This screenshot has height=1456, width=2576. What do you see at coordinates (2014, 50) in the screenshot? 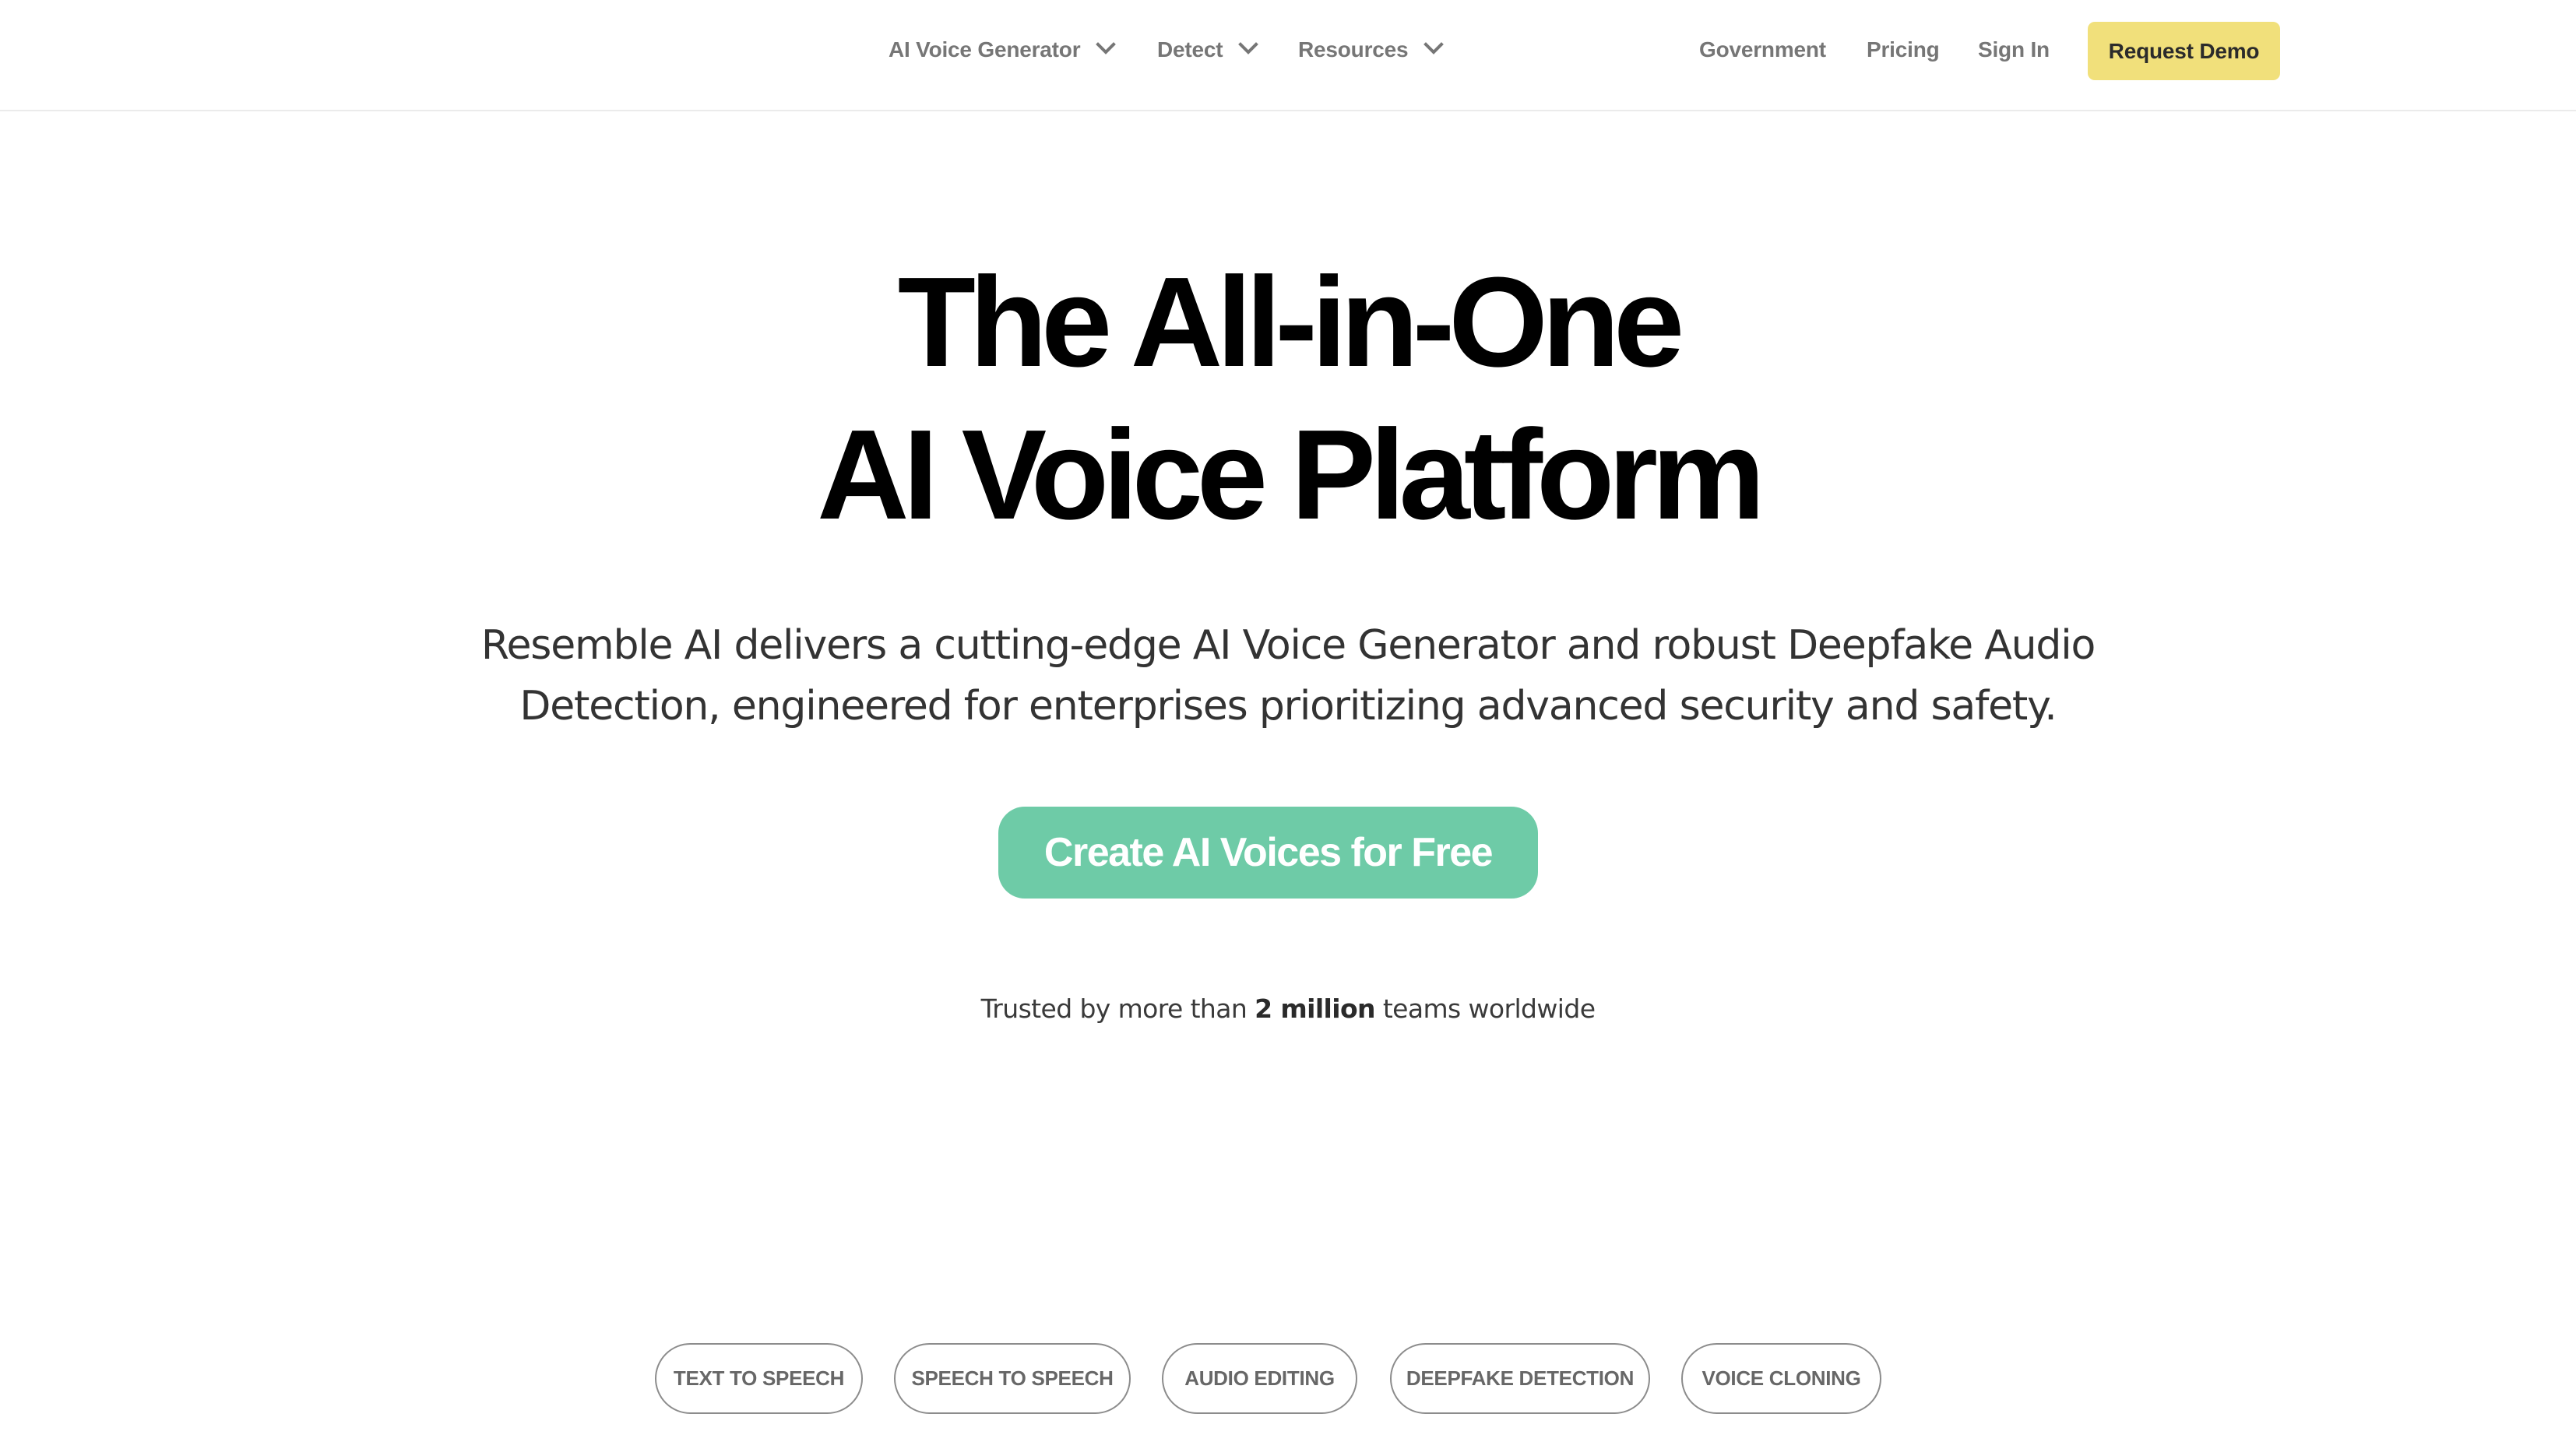
I see `nav-link-sign-in: Sign In` at bounding box center [2014, 50].